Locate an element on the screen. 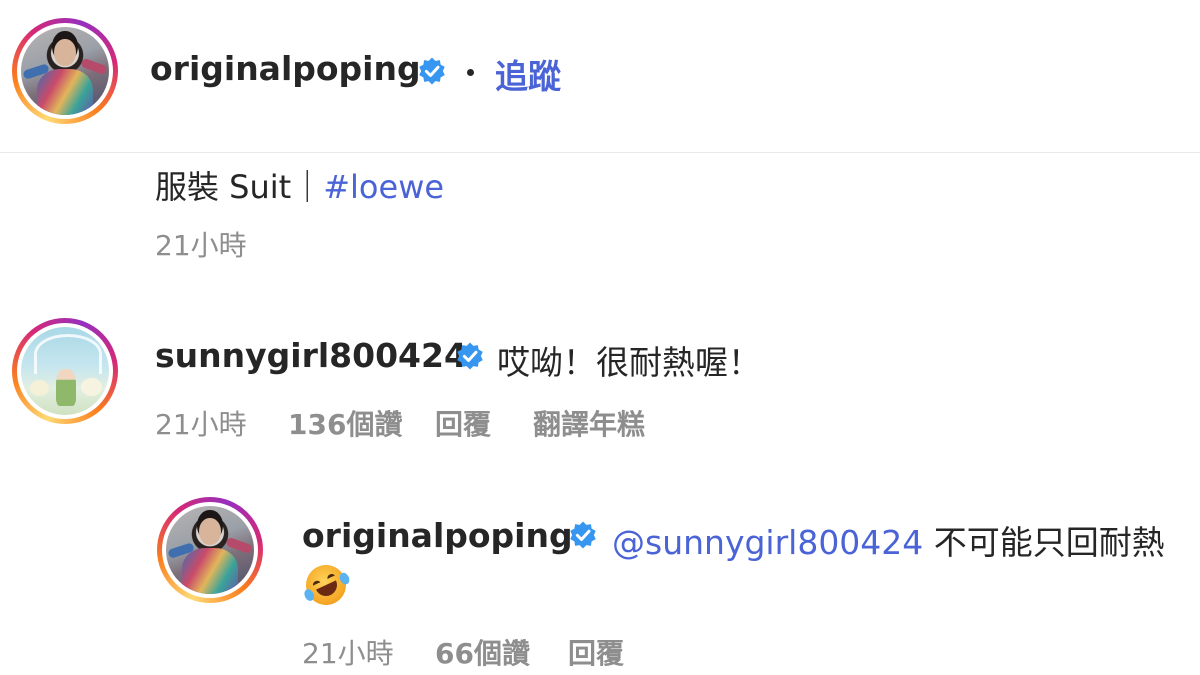  commenter-avatar is located at coordinates (65, 371).